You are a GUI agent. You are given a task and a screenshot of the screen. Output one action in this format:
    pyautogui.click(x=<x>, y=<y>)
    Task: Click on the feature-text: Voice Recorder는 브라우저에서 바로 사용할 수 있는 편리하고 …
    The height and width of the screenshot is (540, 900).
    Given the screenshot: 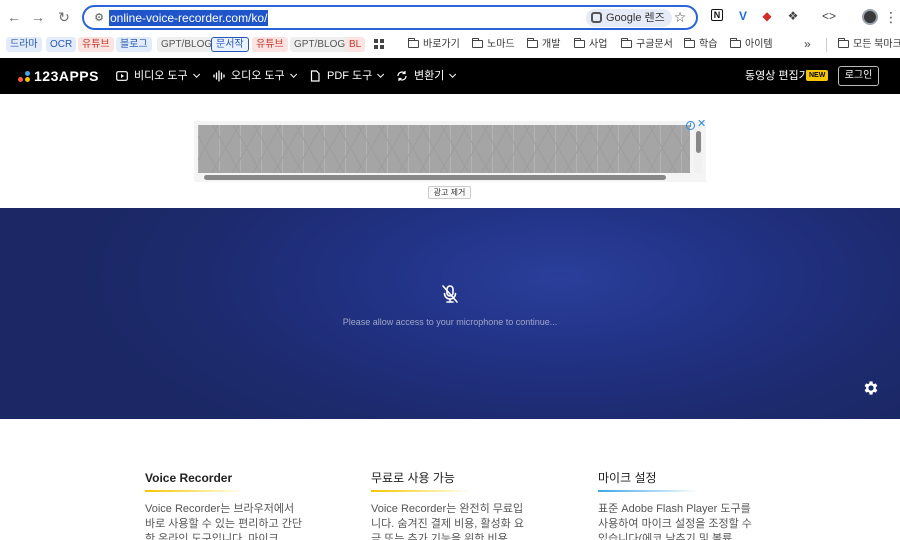 What is the action you would take?
    pyautogui.click(x=223, y=521)
    